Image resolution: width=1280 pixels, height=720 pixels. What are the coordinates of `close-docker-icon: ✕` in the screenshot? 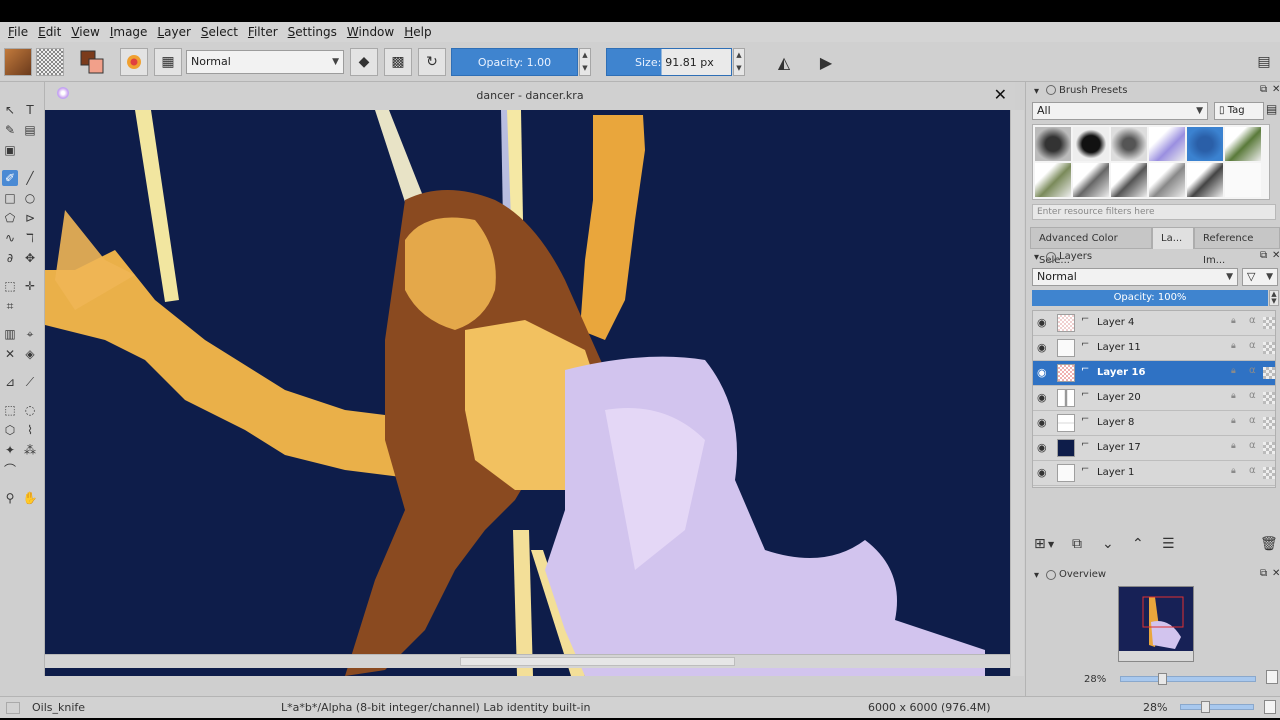 It's located at (1276, 255).